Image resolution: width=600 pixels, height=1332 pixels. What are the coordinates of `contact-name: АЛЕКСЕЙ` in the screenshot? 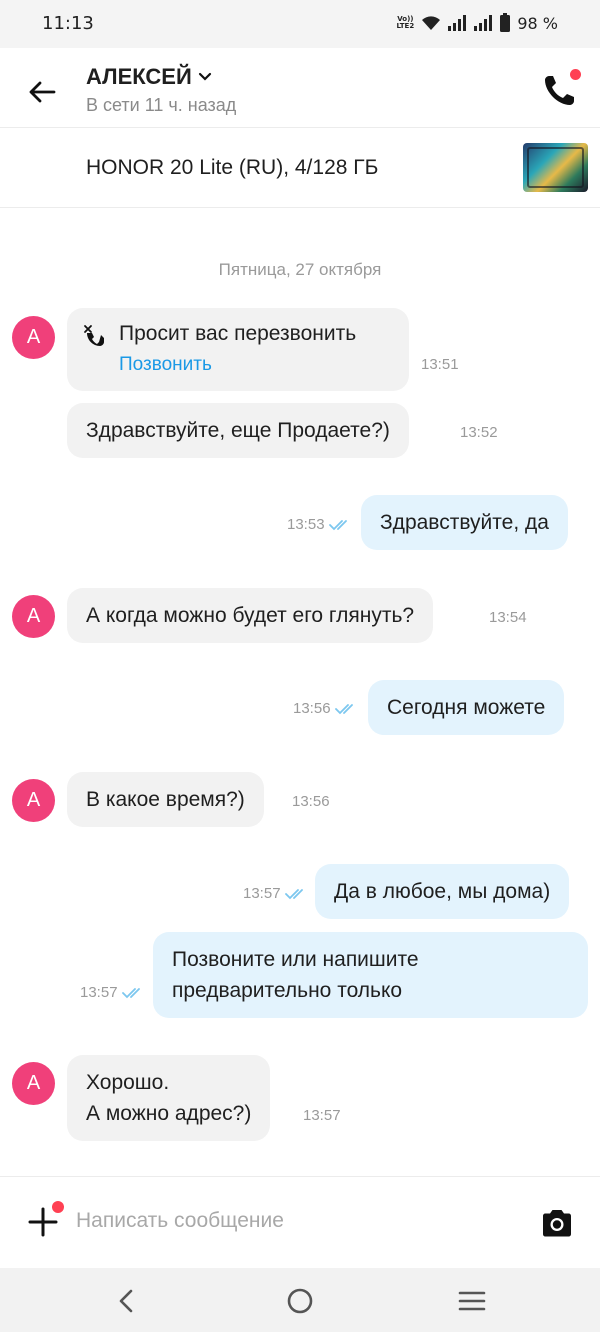 It's located at (139, 76).